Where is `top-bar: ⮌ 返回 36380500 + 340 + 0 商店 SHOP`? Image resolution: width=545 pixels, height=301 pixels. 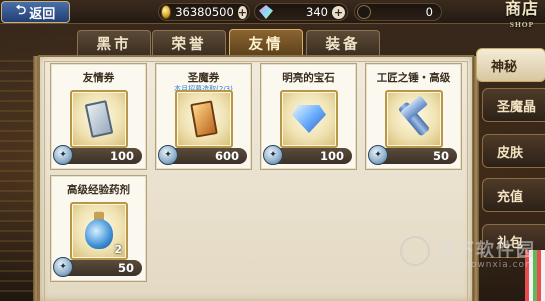 top-bar: ⮌ 返回 36380500 + 340 + 0 商店 SHOP is located at coordinates (272, 14).